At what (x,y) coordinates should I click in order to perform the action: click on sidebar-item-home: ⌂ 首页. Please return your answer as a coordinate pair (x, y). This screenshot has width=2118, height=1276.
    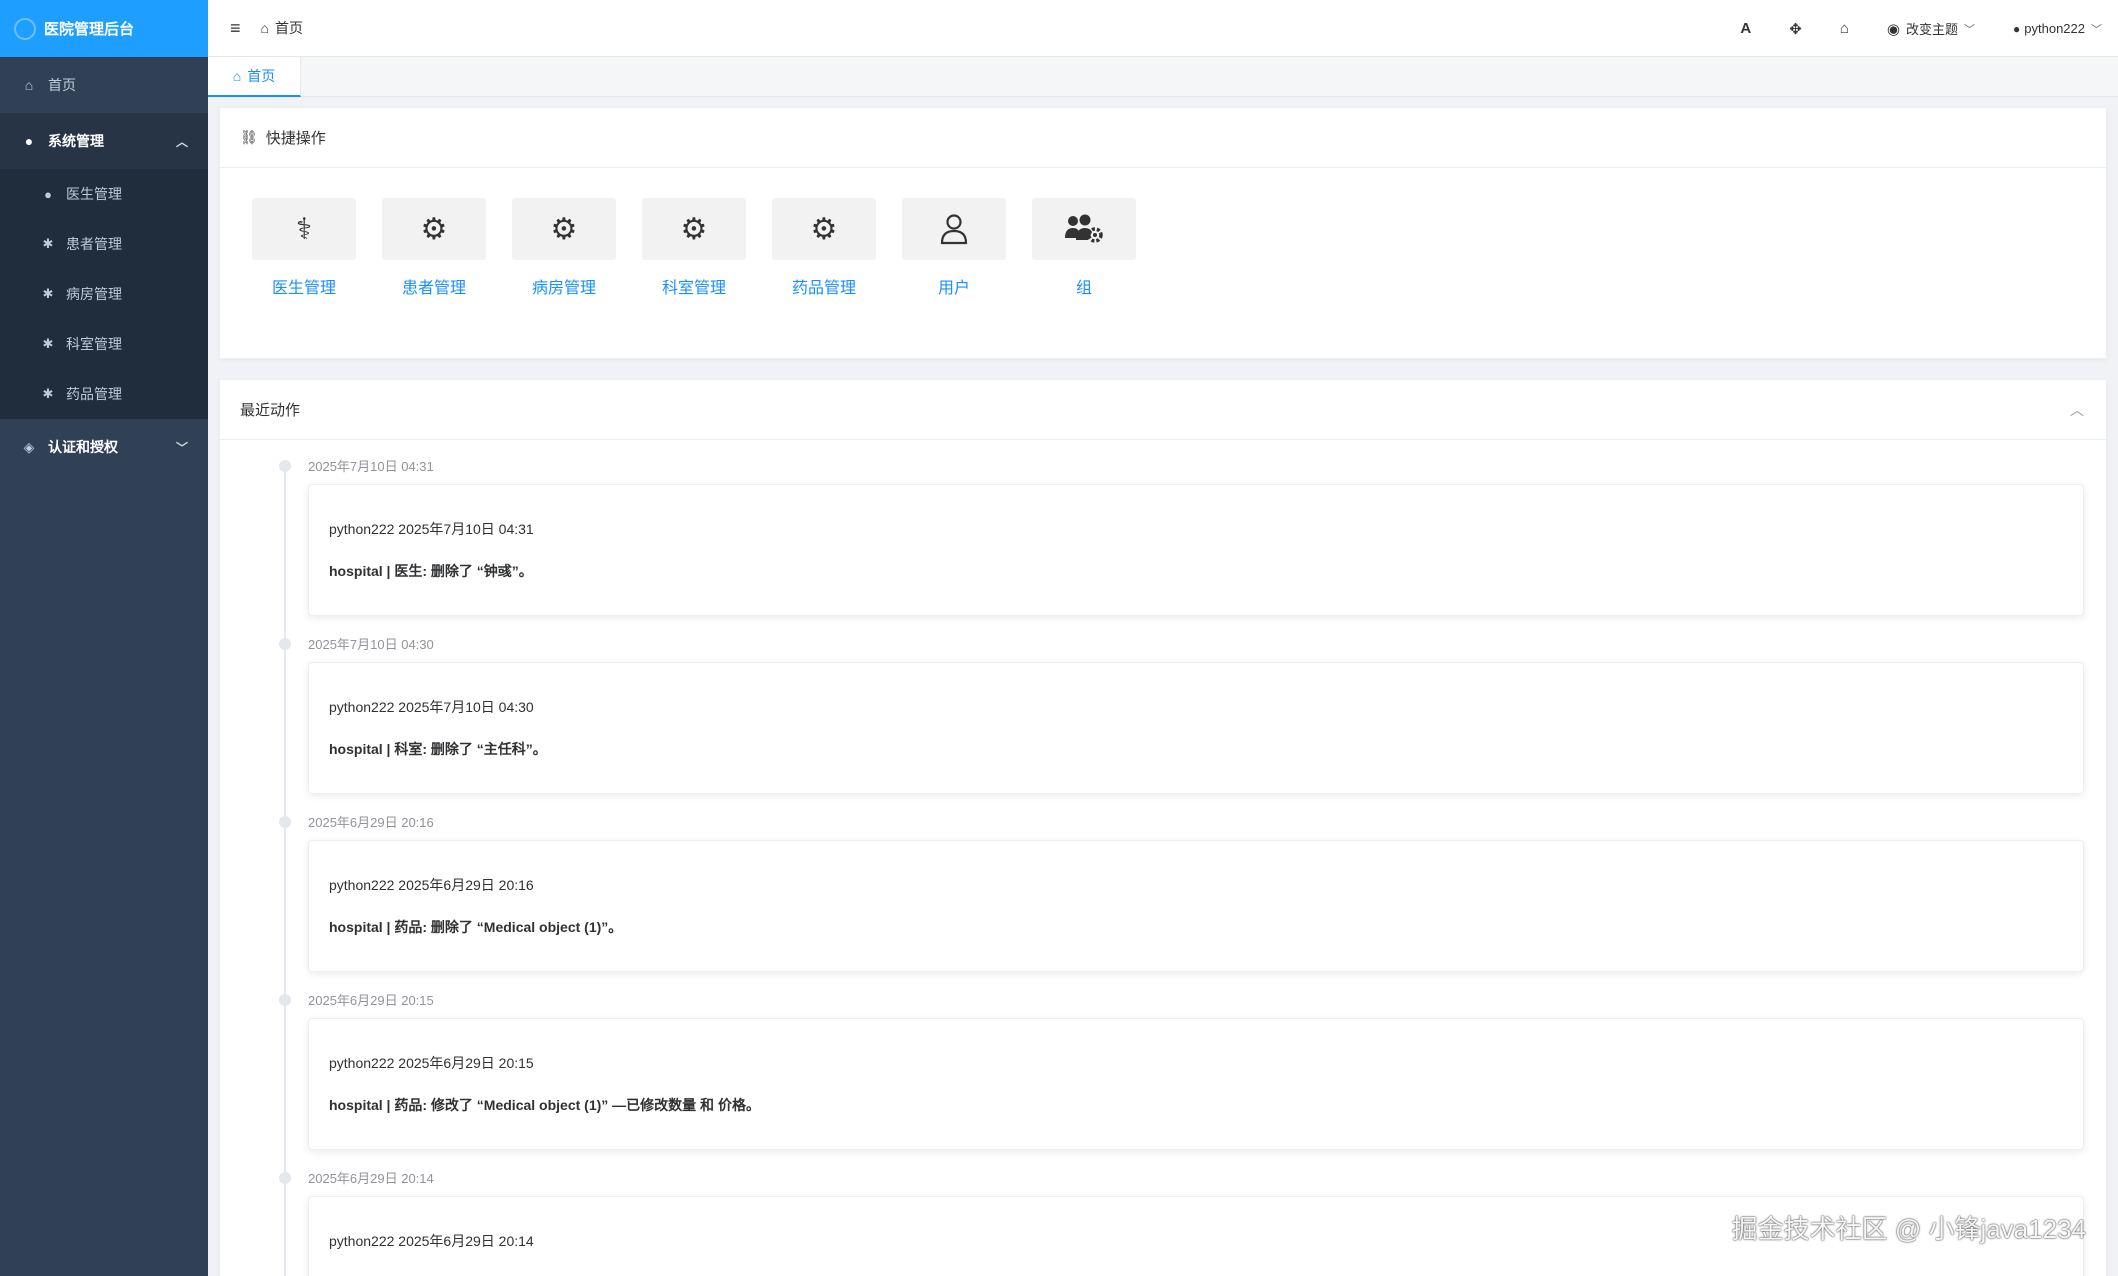
    Looking at the image, I should click on (104, 85).